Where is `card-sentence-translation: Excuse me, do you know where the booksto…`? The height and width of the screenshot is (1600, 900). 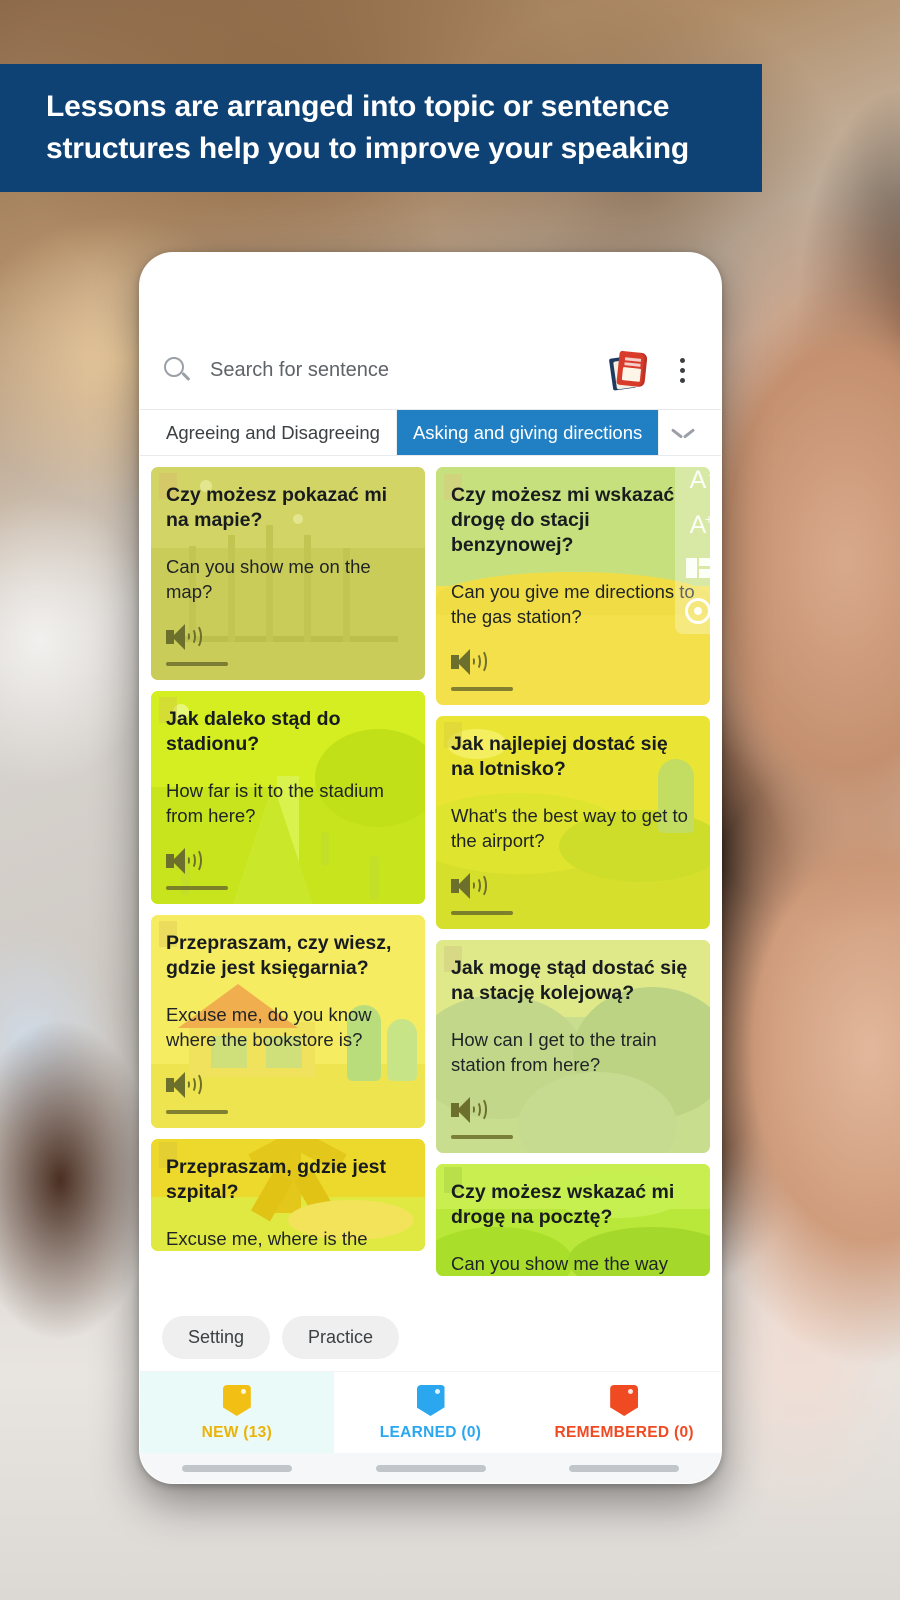 card-sentence-translation: Excuse me, do you know where the booksto… is located at coordinates (269, 1027).